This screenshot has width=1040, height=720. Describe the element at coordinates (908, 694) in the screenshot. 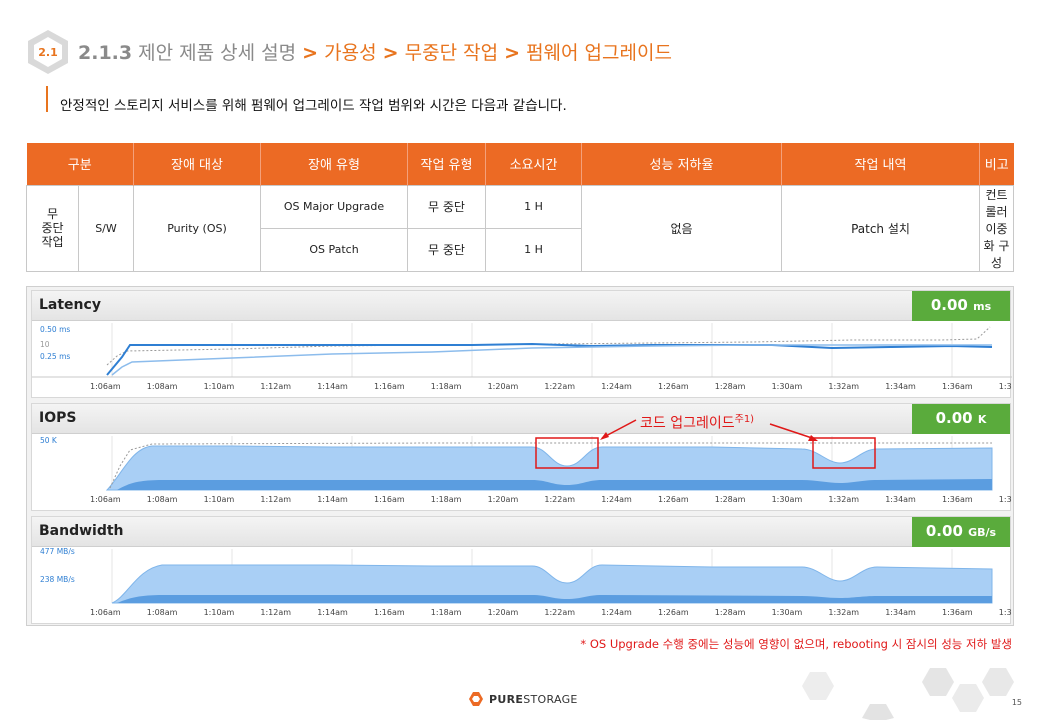

I see `hexagon-decoration` at that location.